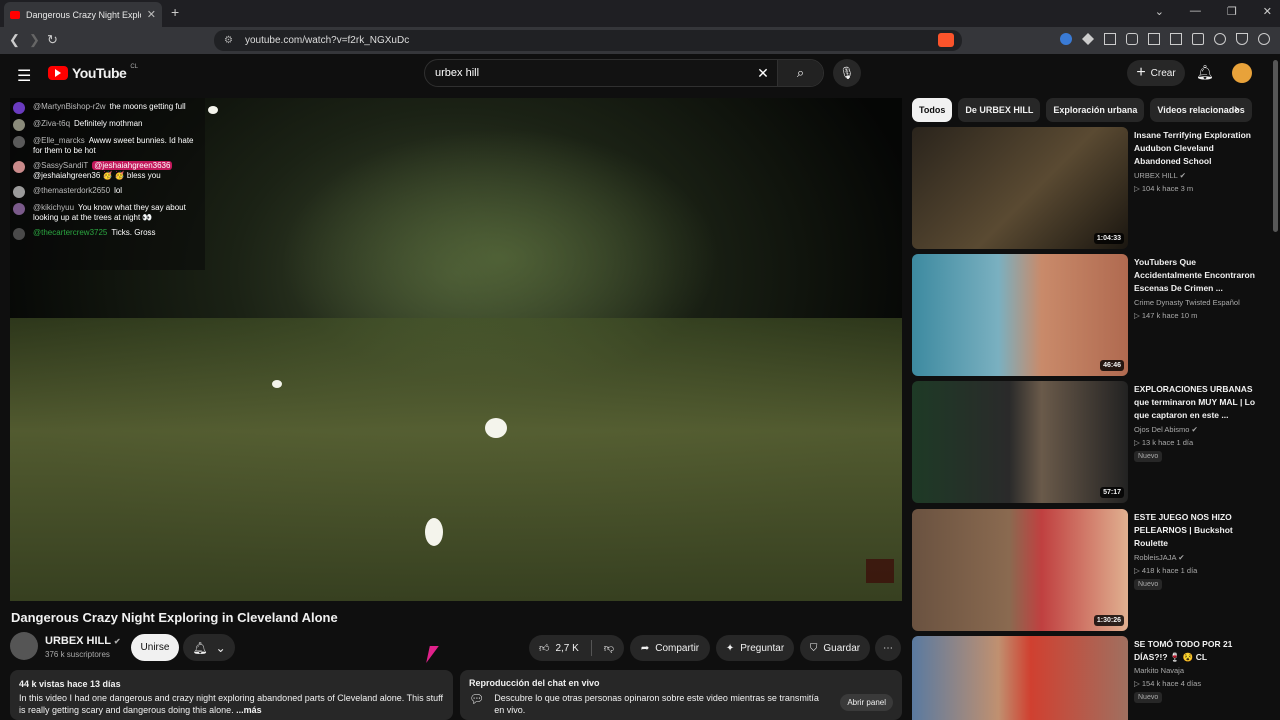 Image resolution: width=1280 pixels, height=720 pixels. What do you see at coordinates (151, 14) in the screenshot?
I see `close-tab-icon: ✕` at bounding box center [151, 14].